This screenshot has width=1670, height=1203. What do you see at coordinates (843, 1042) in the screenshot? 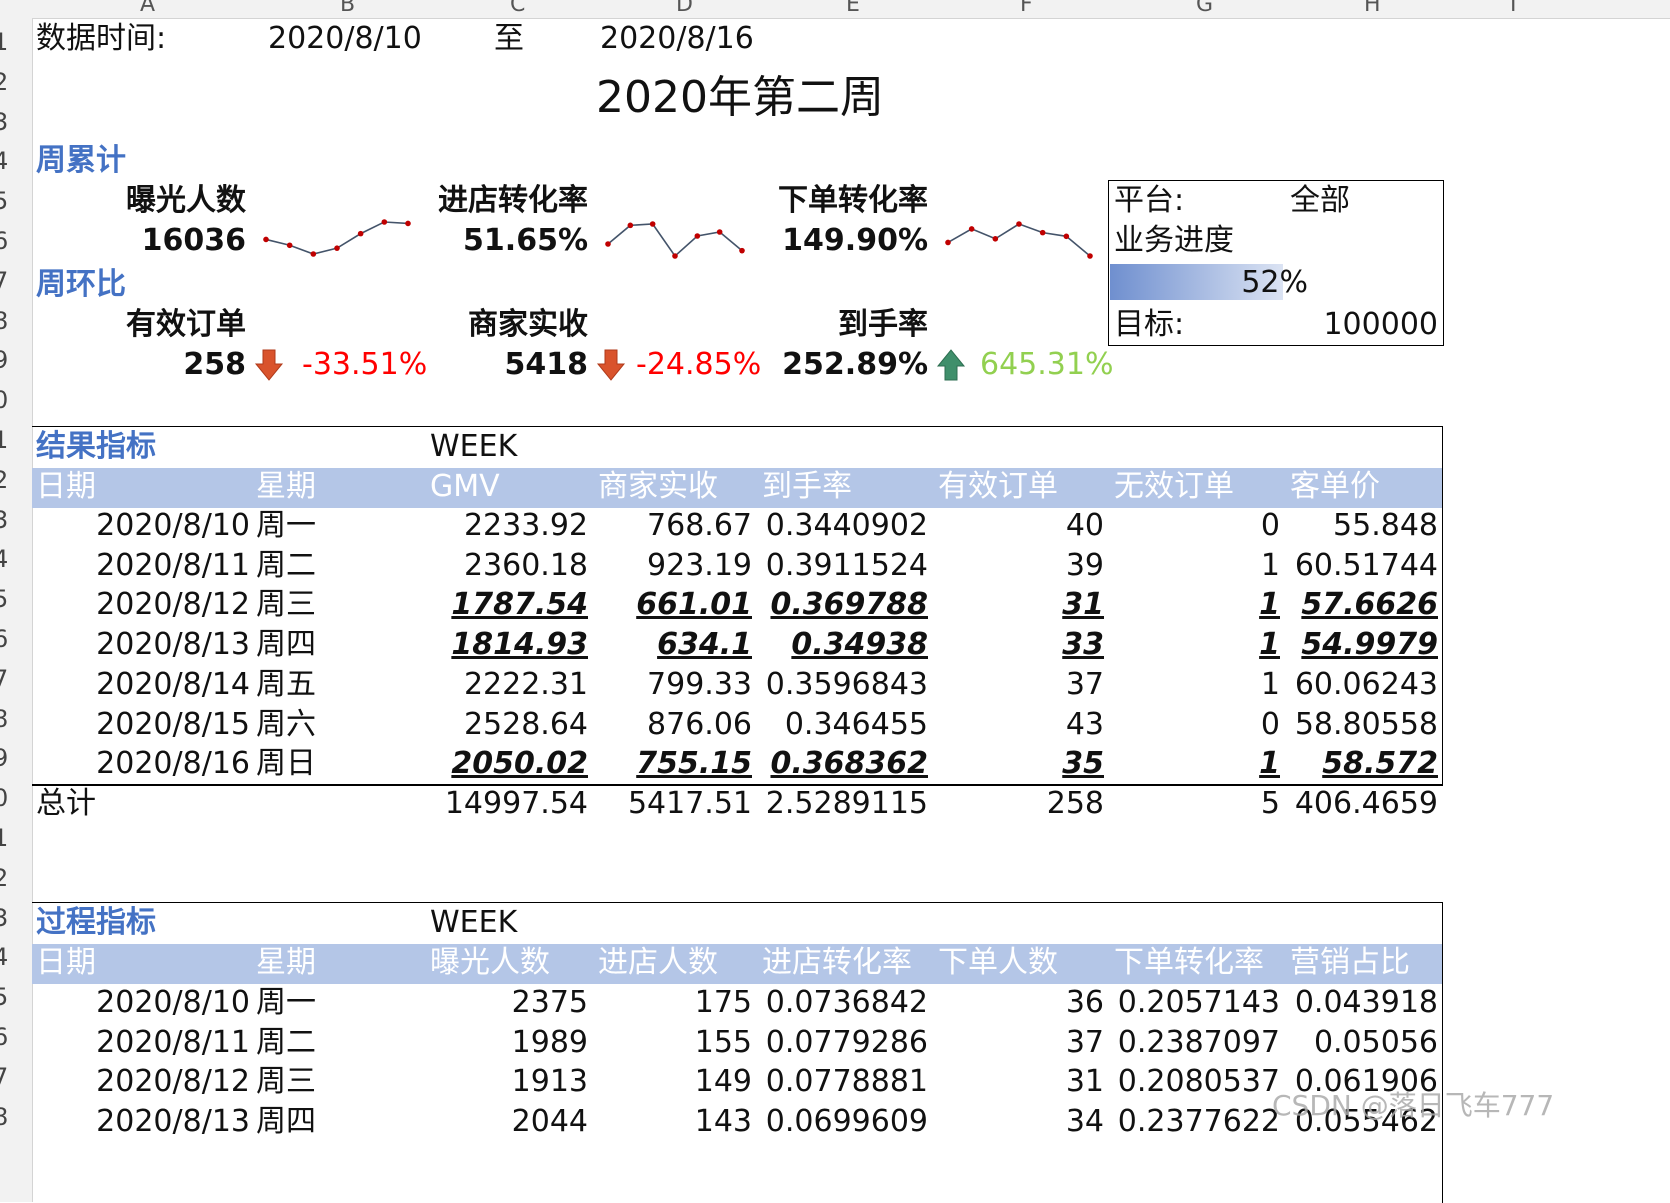
I see `table-cell-value: 0.0779286` at bounding box center [843, 1042].